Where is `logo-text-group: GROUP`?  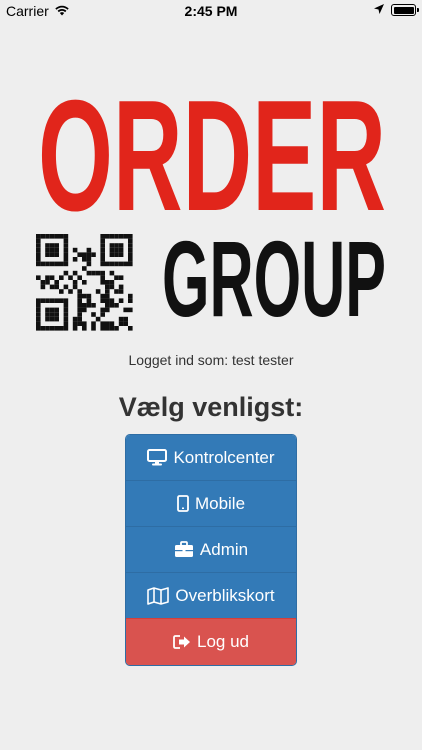 logo-text-group: GROUP is located at coordinates (274, 277).